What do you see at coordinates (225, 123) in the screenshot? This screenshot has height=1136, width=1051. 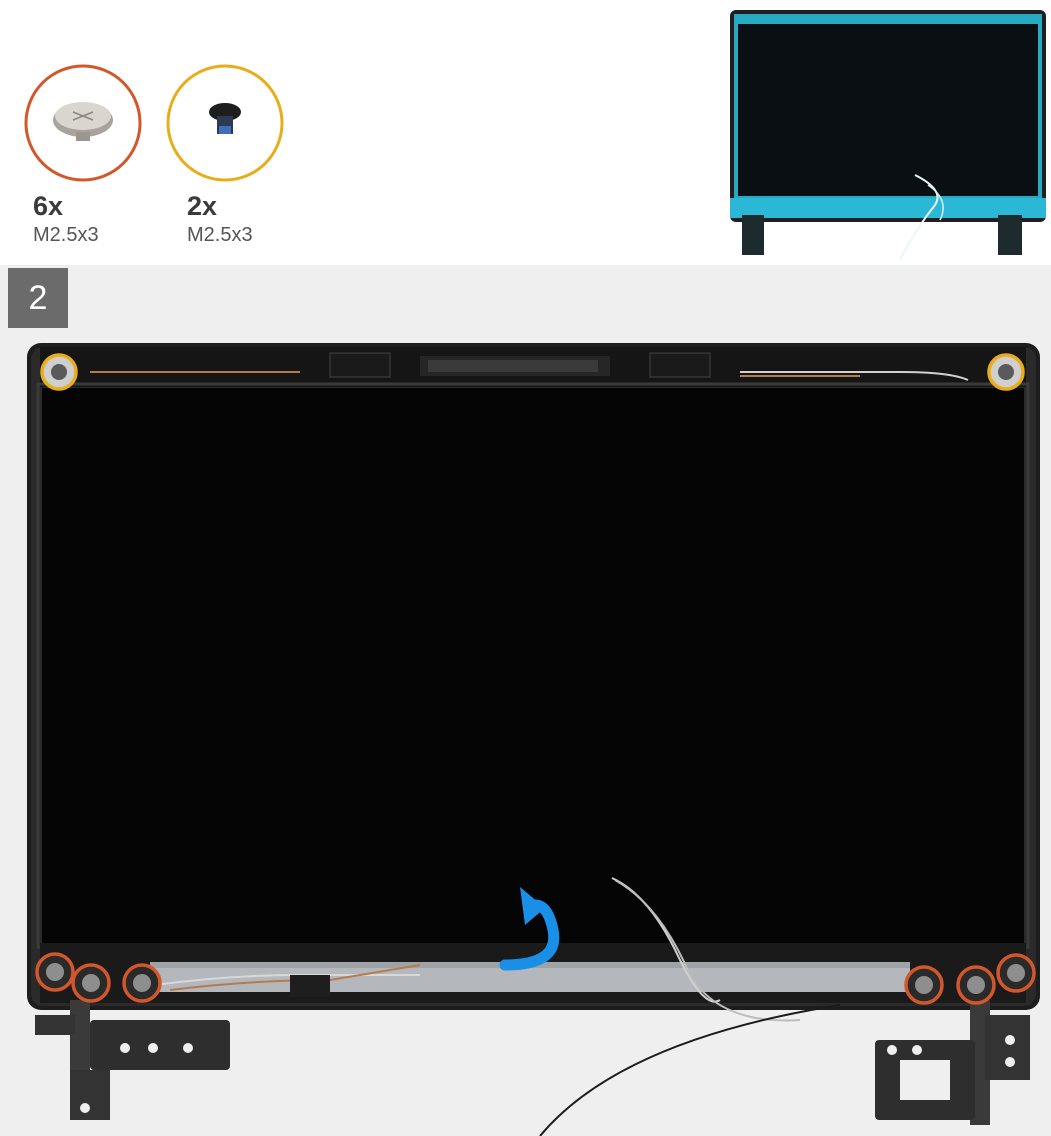 I see `screw-legend-black` at bounding box center [225, 123].